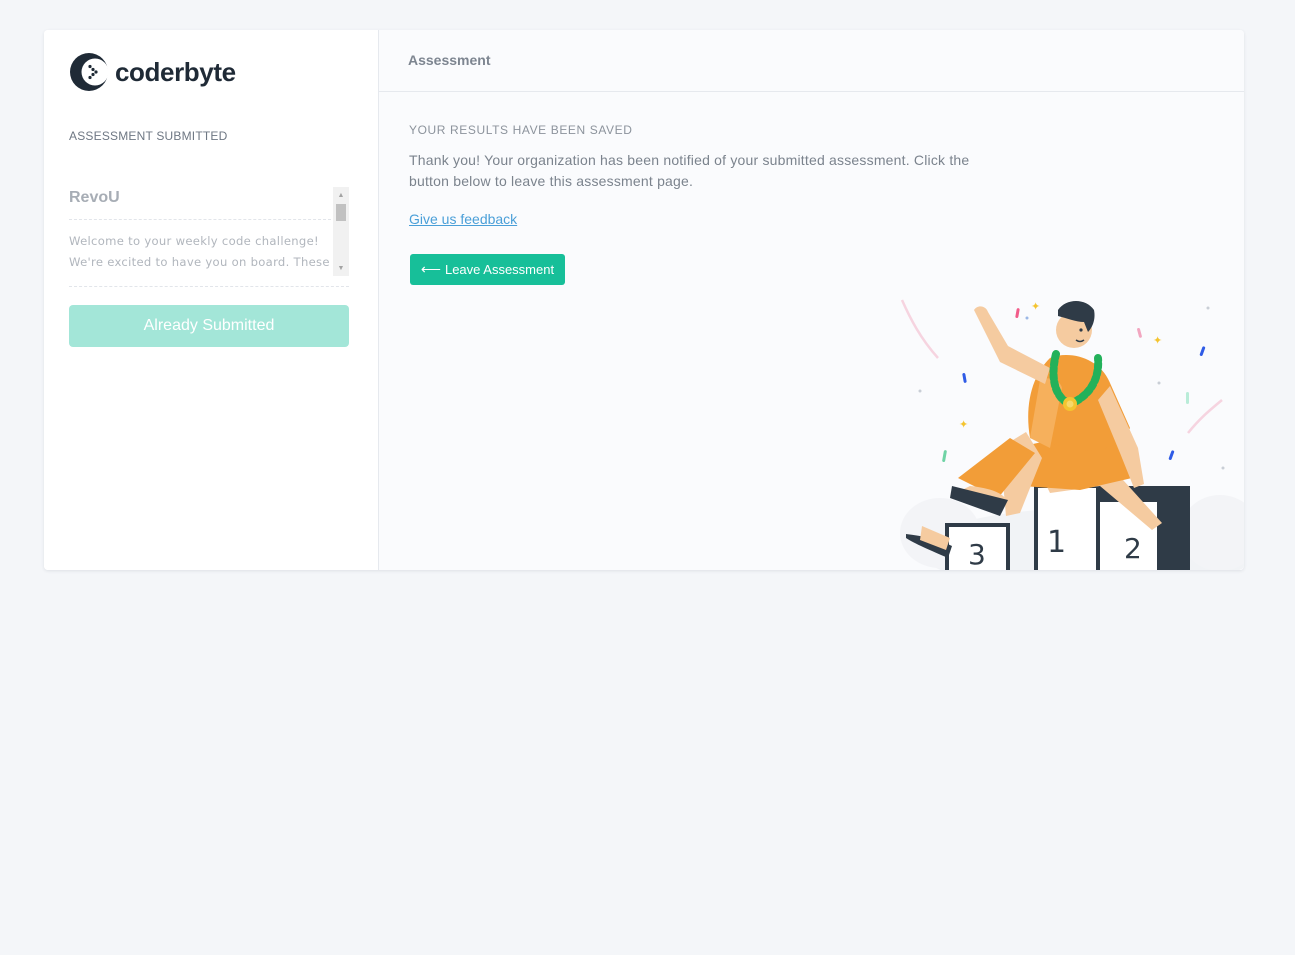 Image resolution: width=1295 pixels, height=955 pixels. I want to click on leave-assessment-label: Leave Assessment, so click(499, 269).